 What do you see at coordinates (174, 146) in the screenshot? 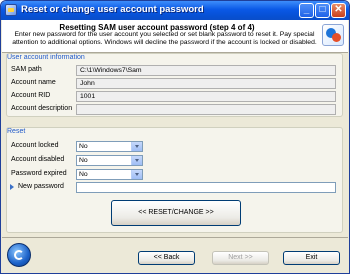
I see `account-locked-row: Account locked No` at bounding box center [174, 146].